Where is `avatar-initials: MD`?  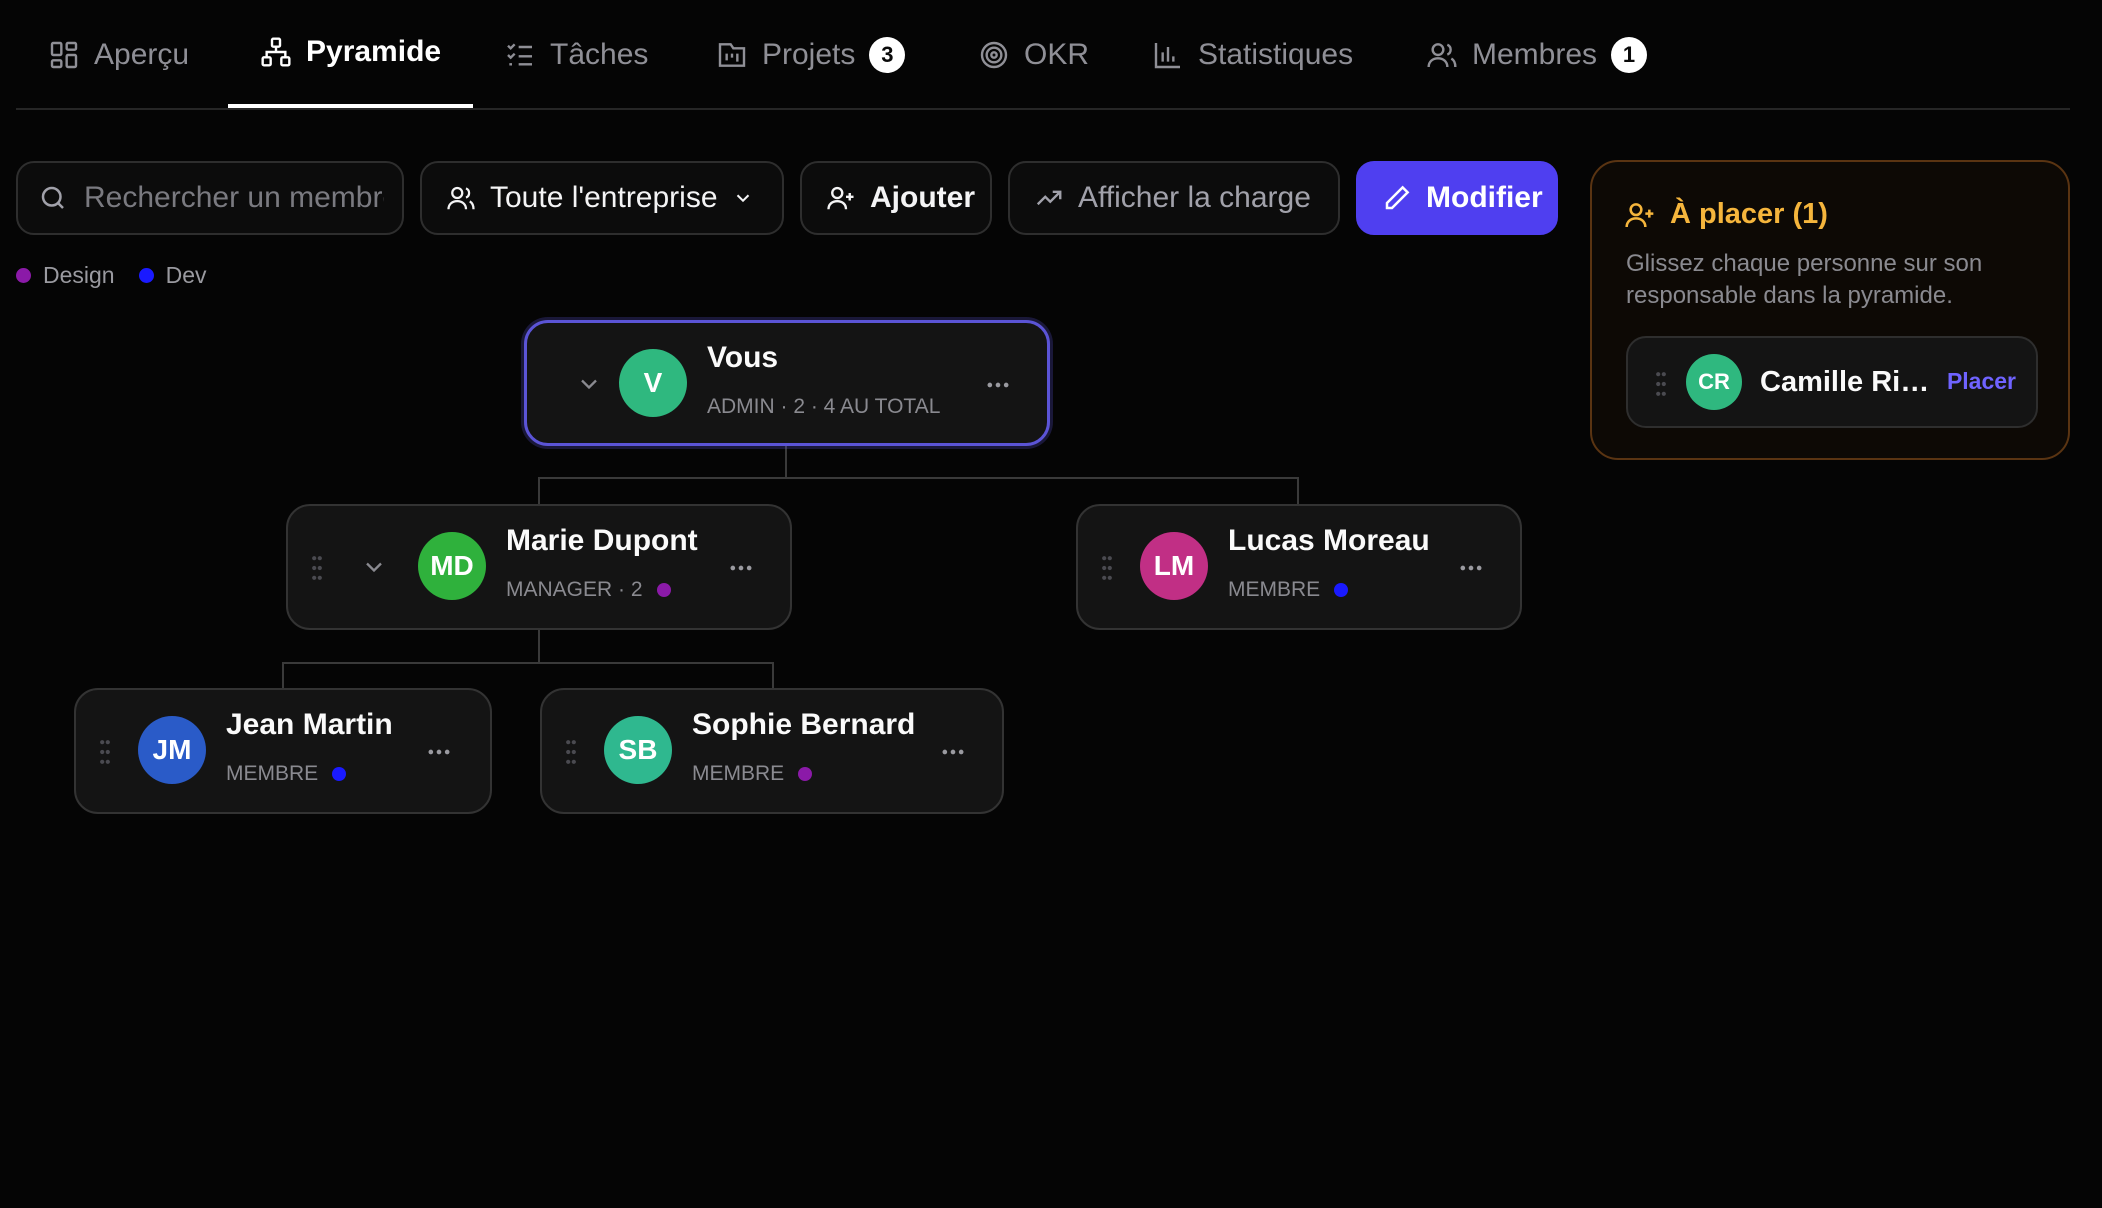 avatar-initials: MD is located at coordinates (452, 565).